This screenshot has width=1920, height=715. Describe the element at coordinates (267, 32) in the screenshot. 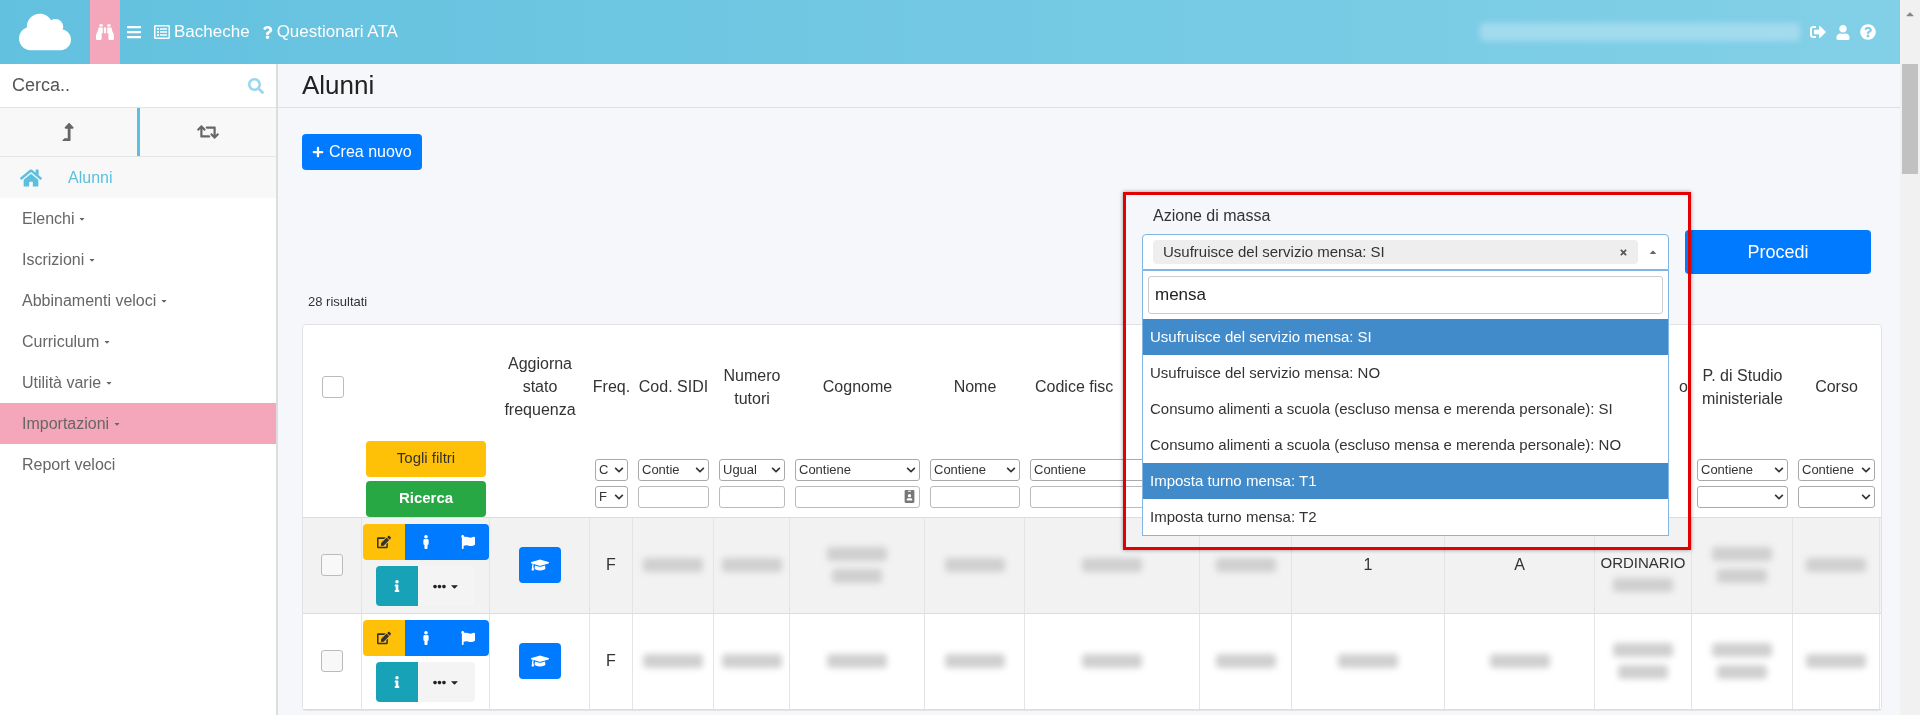

I see `question-icon` at that location.